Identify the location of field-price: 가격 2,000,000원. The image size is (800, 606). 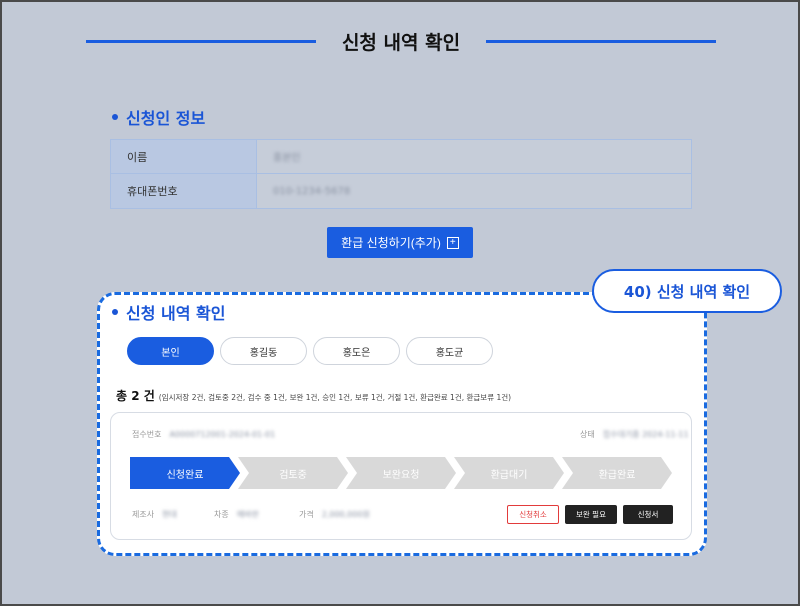
(334, 514).